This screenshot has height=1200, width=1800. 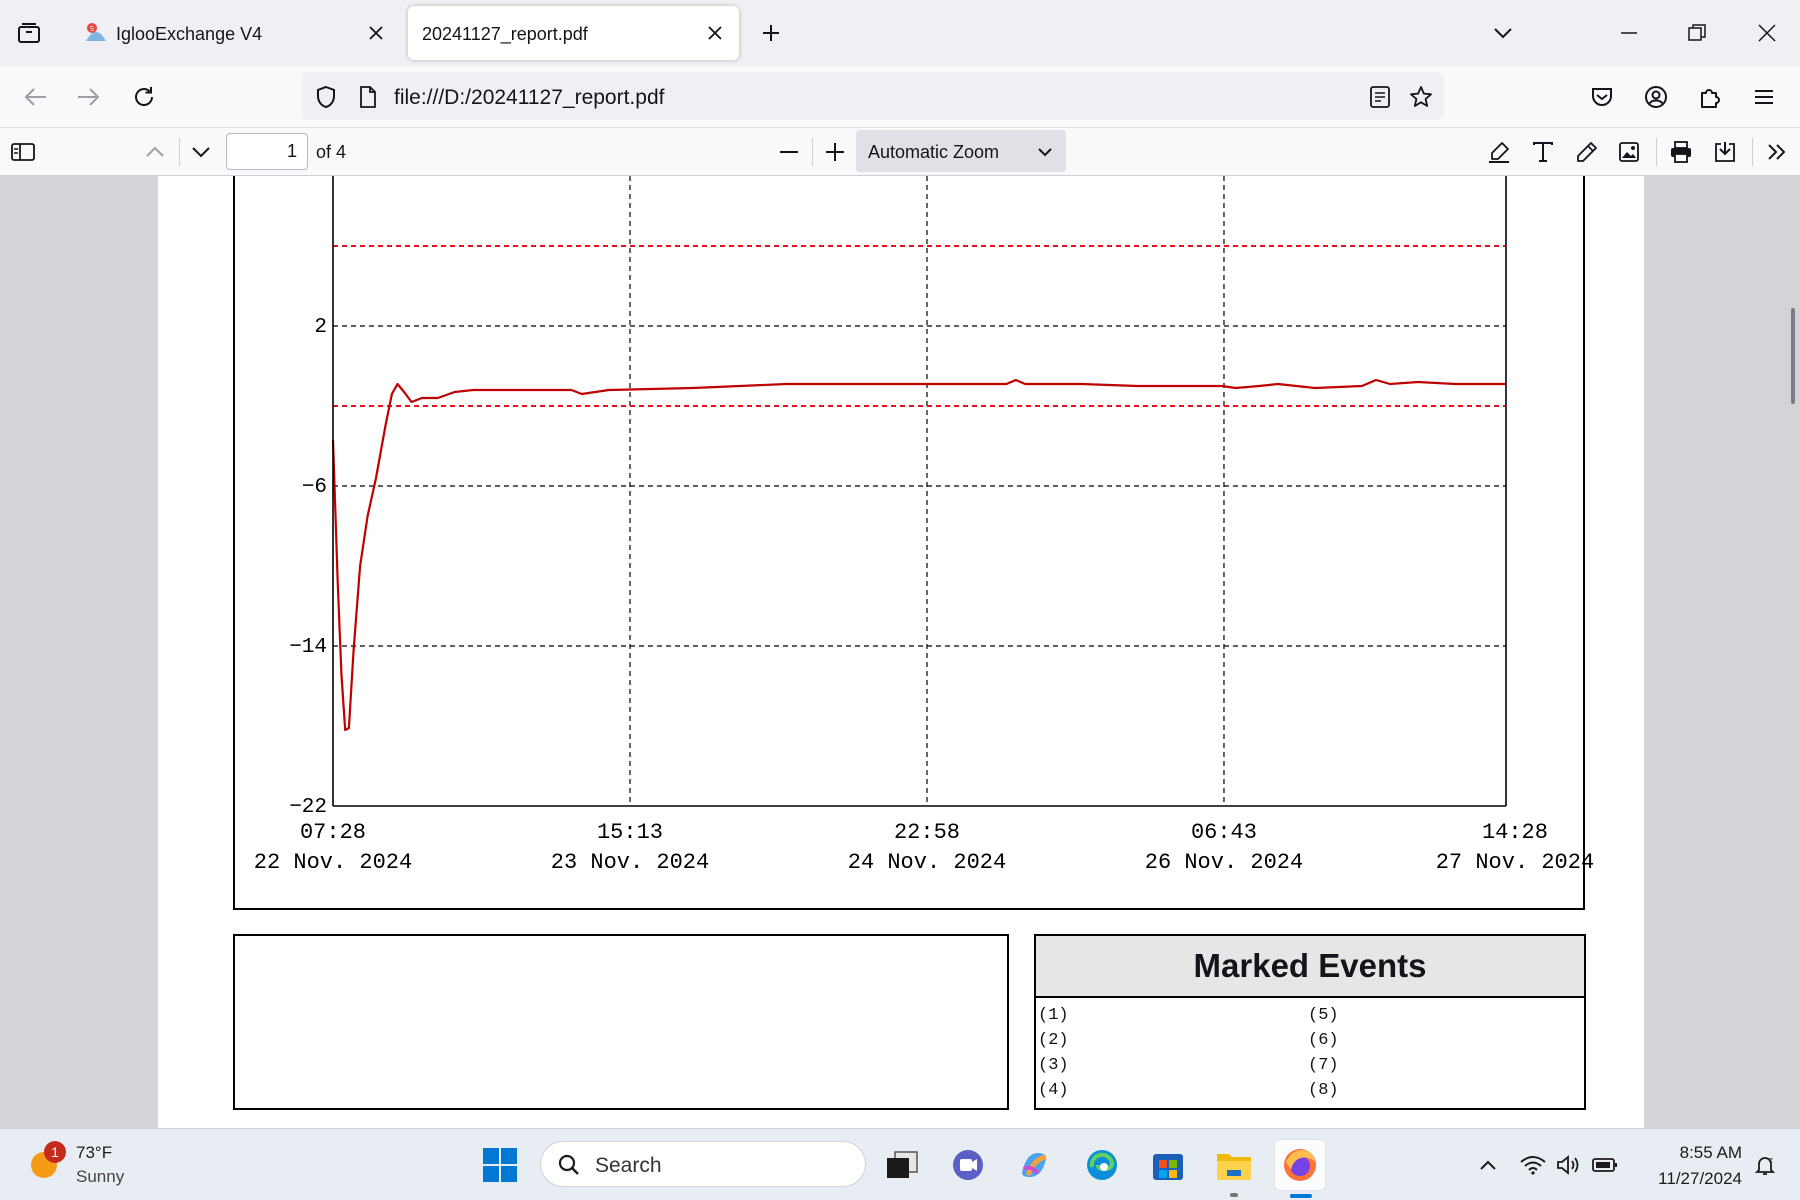 What do you see at coordinates (1710, 97) in the screenshot?
I see `extensions-puzzle-icon` at bounding box center [1710, 97].